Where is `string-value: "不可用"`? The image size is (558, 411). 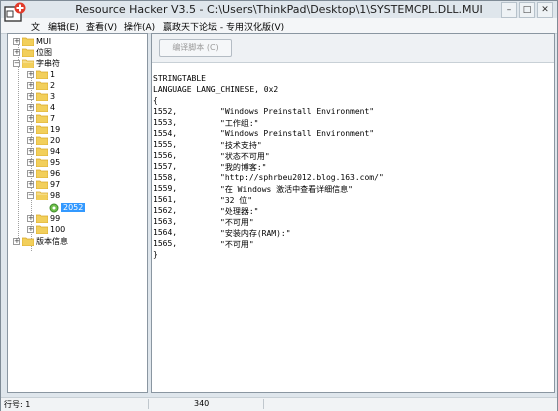 string-value: "不可用" is located at coordinates (237, 222).